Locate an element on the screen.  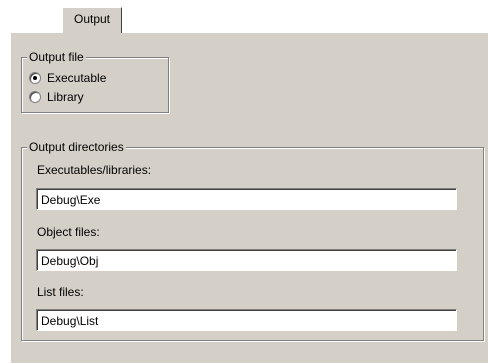
library-radio-button is located at coordinates (35, 97).